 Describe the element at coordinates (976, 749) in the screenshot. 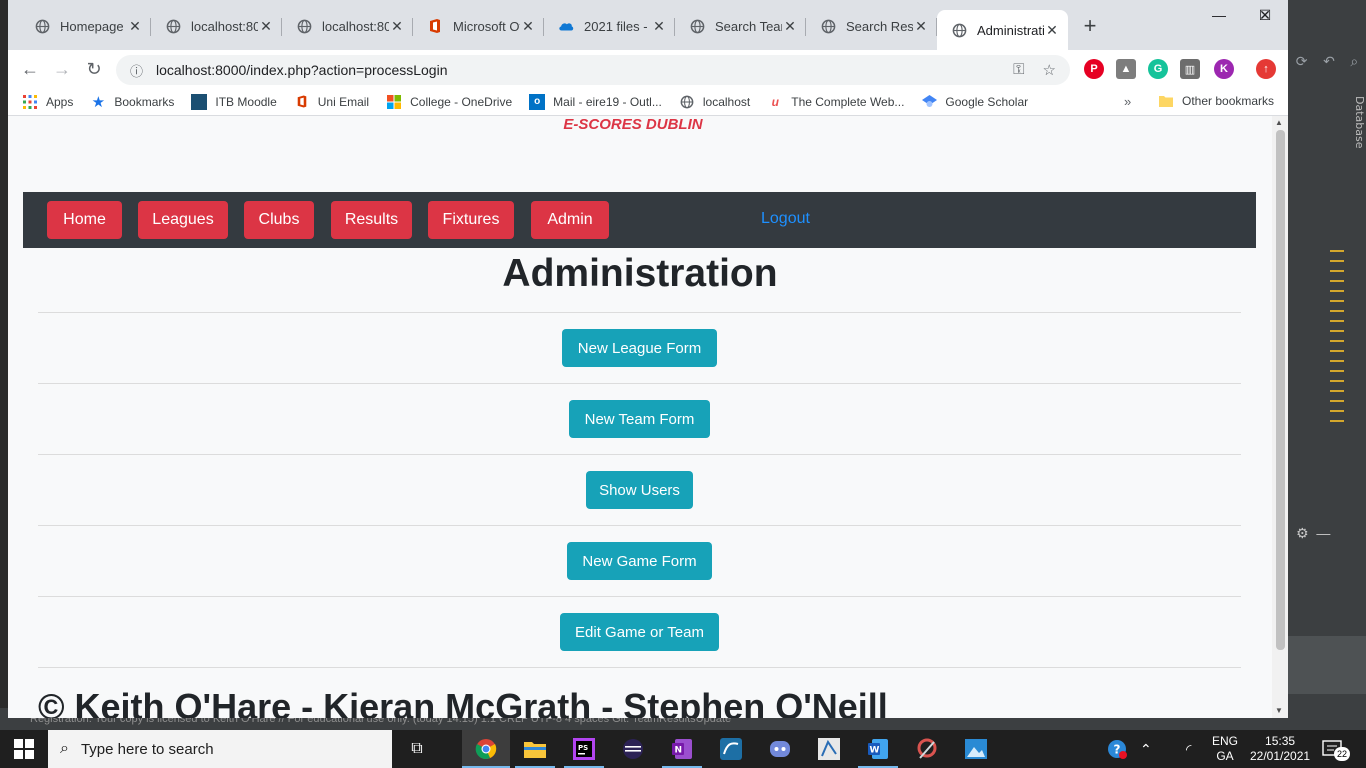

I see `photos-icon` at that location.